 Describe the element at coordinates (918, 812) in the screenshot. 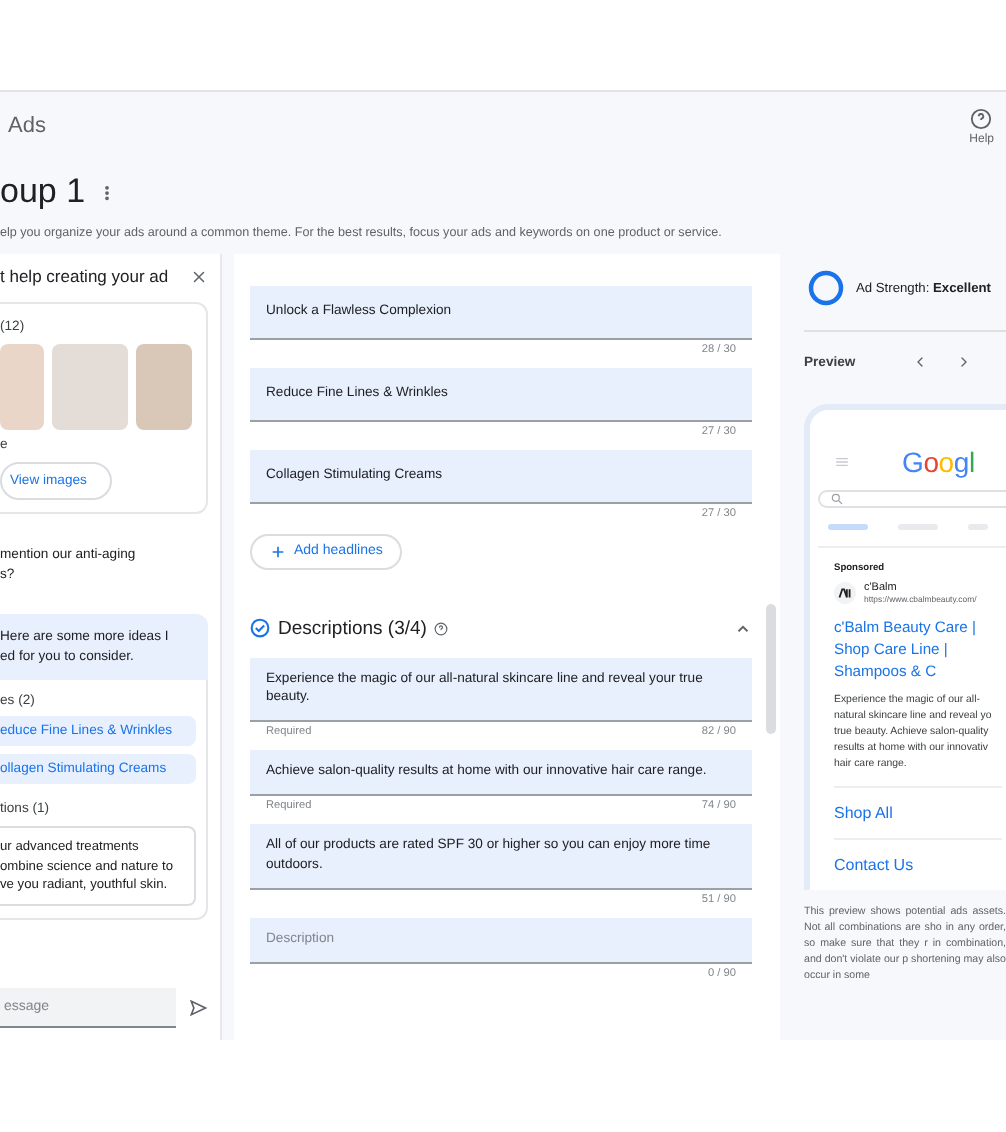

I see `sitelink: Shop All` at that location.